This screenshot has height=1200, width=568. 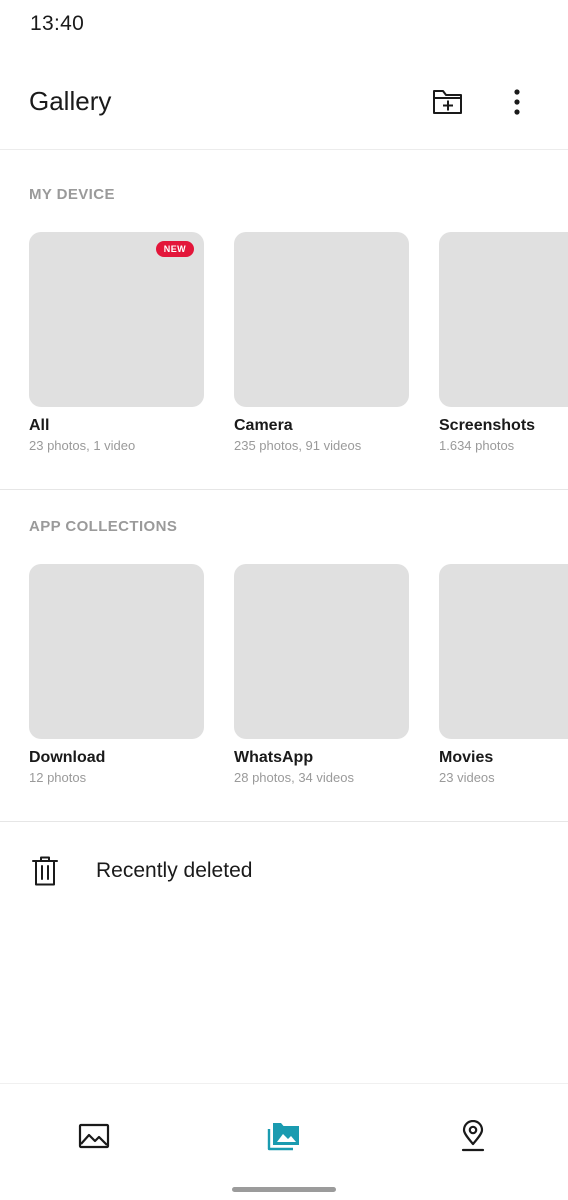 I want to click on album-count: 23 photos, 1 video, so click(x=82, y=445).